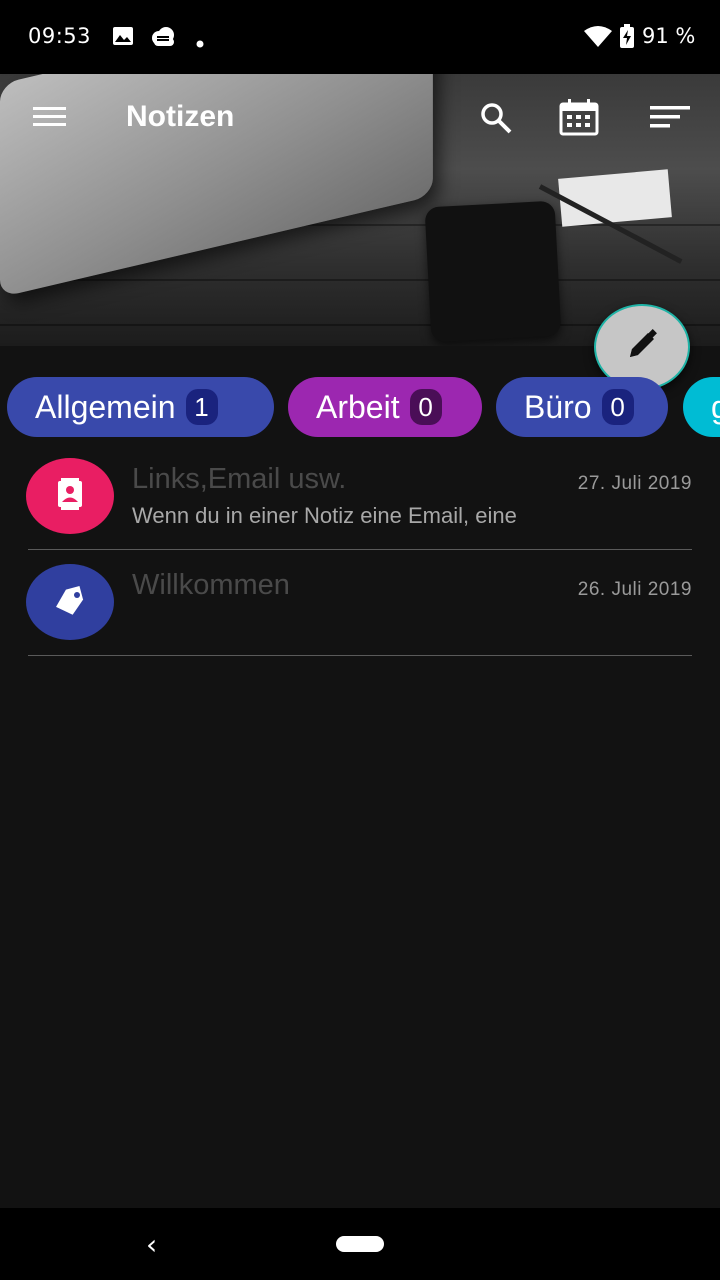  What do you see at coordinates (211, 585) in the screenshot?
I see `note-title: Willkommen` at bounding box center [211, 585].